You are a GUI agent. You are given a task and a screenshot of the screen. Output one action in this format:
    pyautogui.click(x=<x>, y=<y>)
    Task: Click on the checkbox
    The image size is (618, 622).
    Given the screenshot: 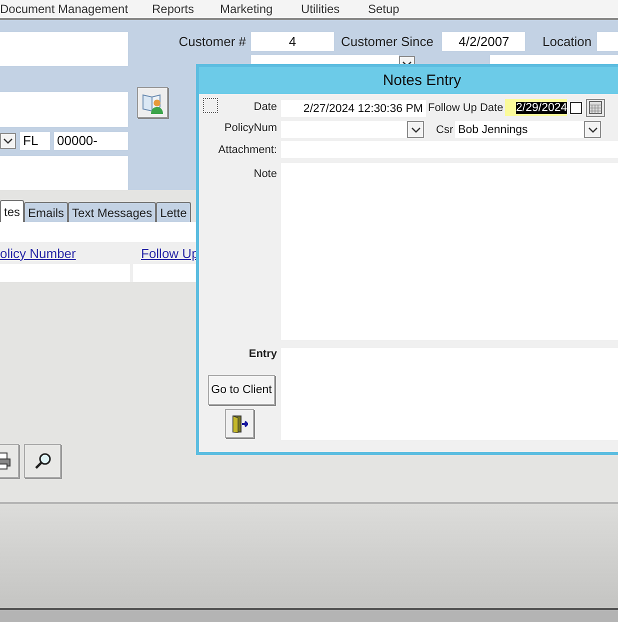 What is the action you would take?
    pyautogui.click(x=576, y=108)
    